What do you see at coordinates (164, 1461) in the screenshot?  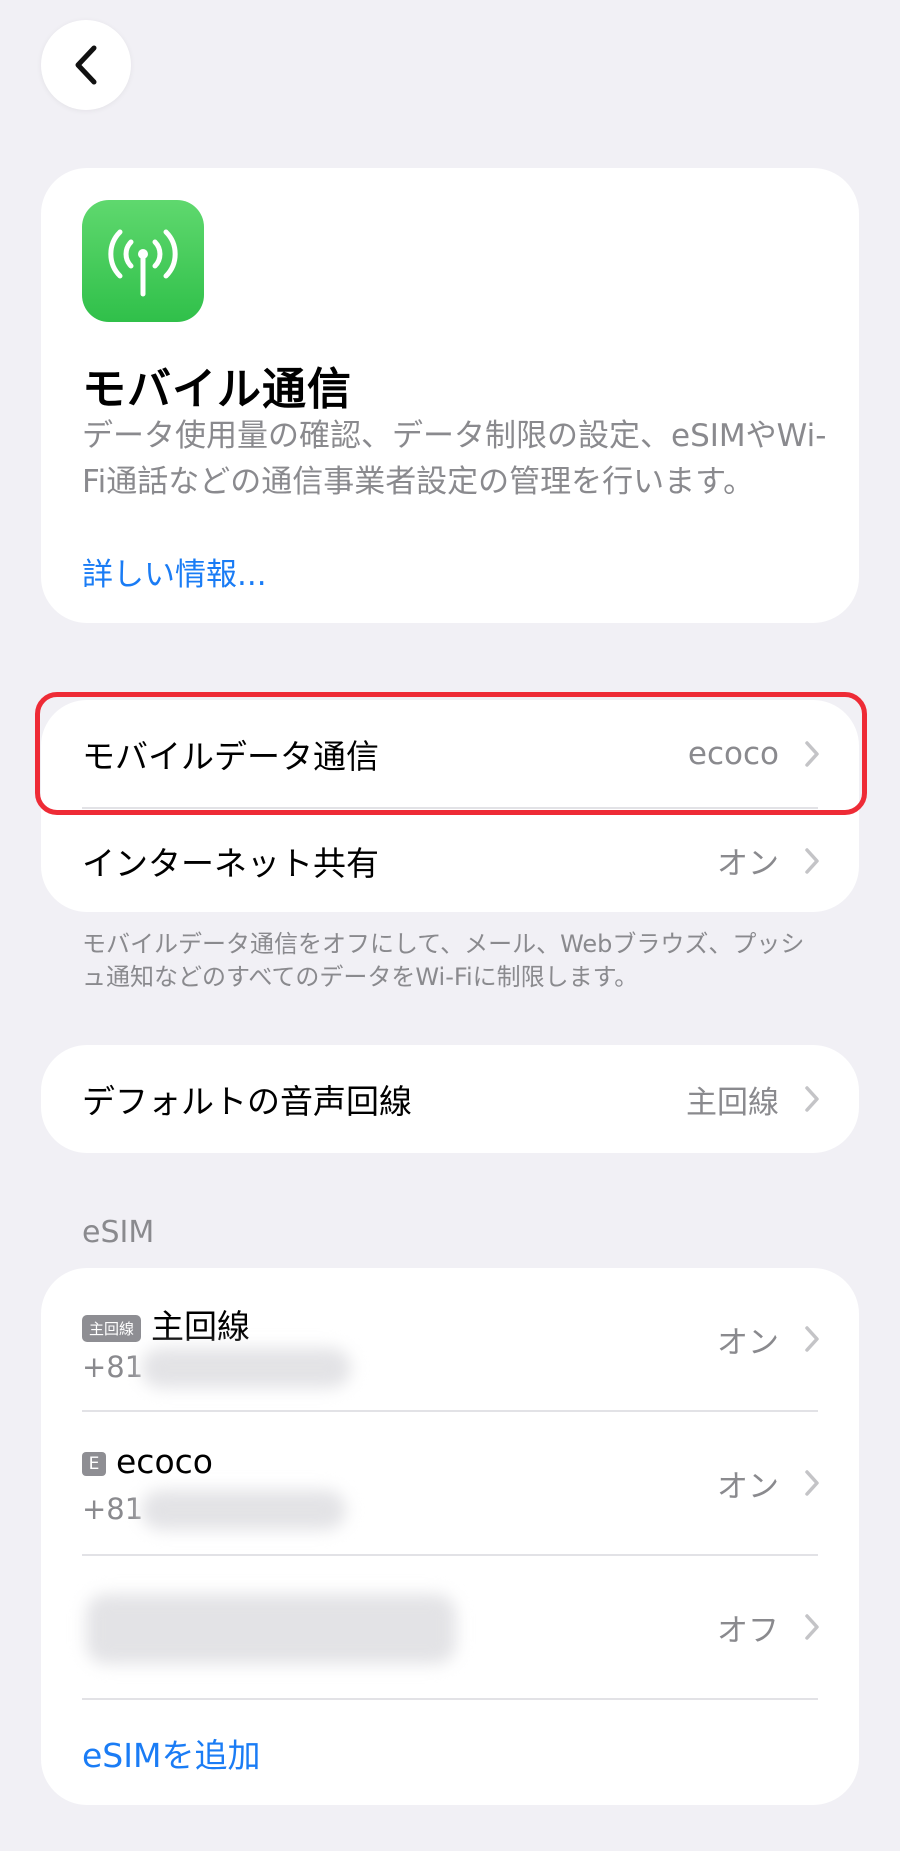 I see `esim-line-label: ecoco` at bounding box center [164, 1461].